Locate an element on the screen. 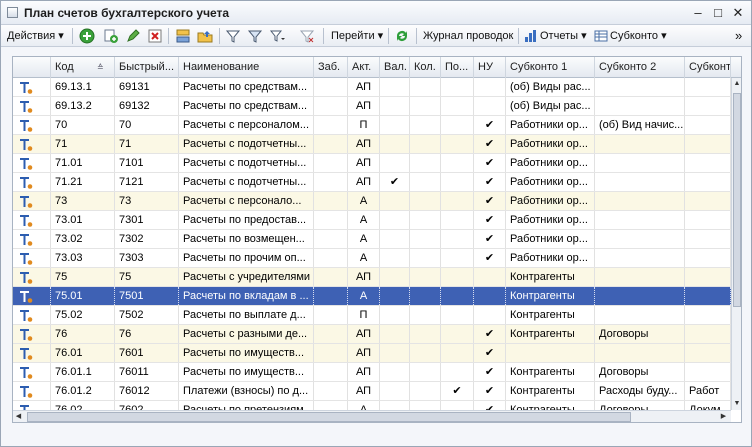 The width and height of the screenshot is (752, 447). cell-code: 76.01 is located at coordinates (83, 353).